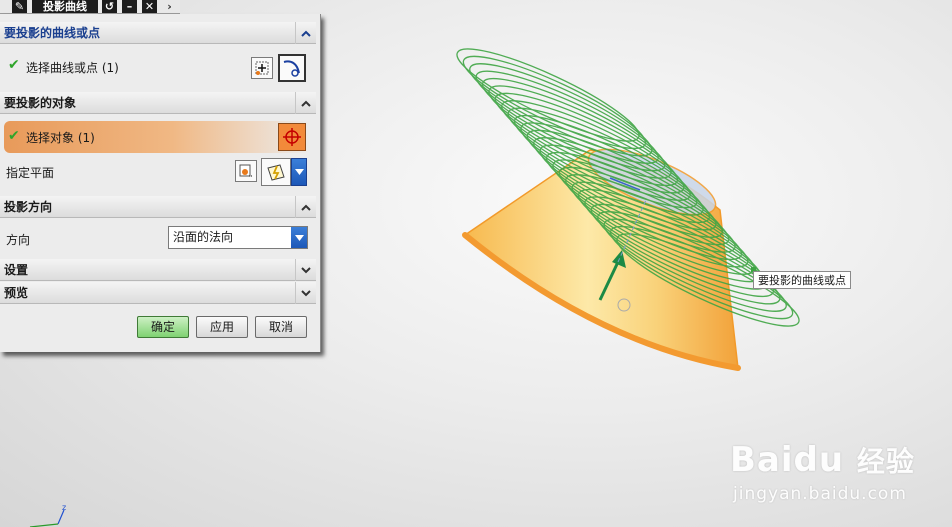 This screenshot has width=952, height=527. What do you see at coordinates (601, 253) in the screenshot?
I see `cone-solid` at bounding box center [601, 253].